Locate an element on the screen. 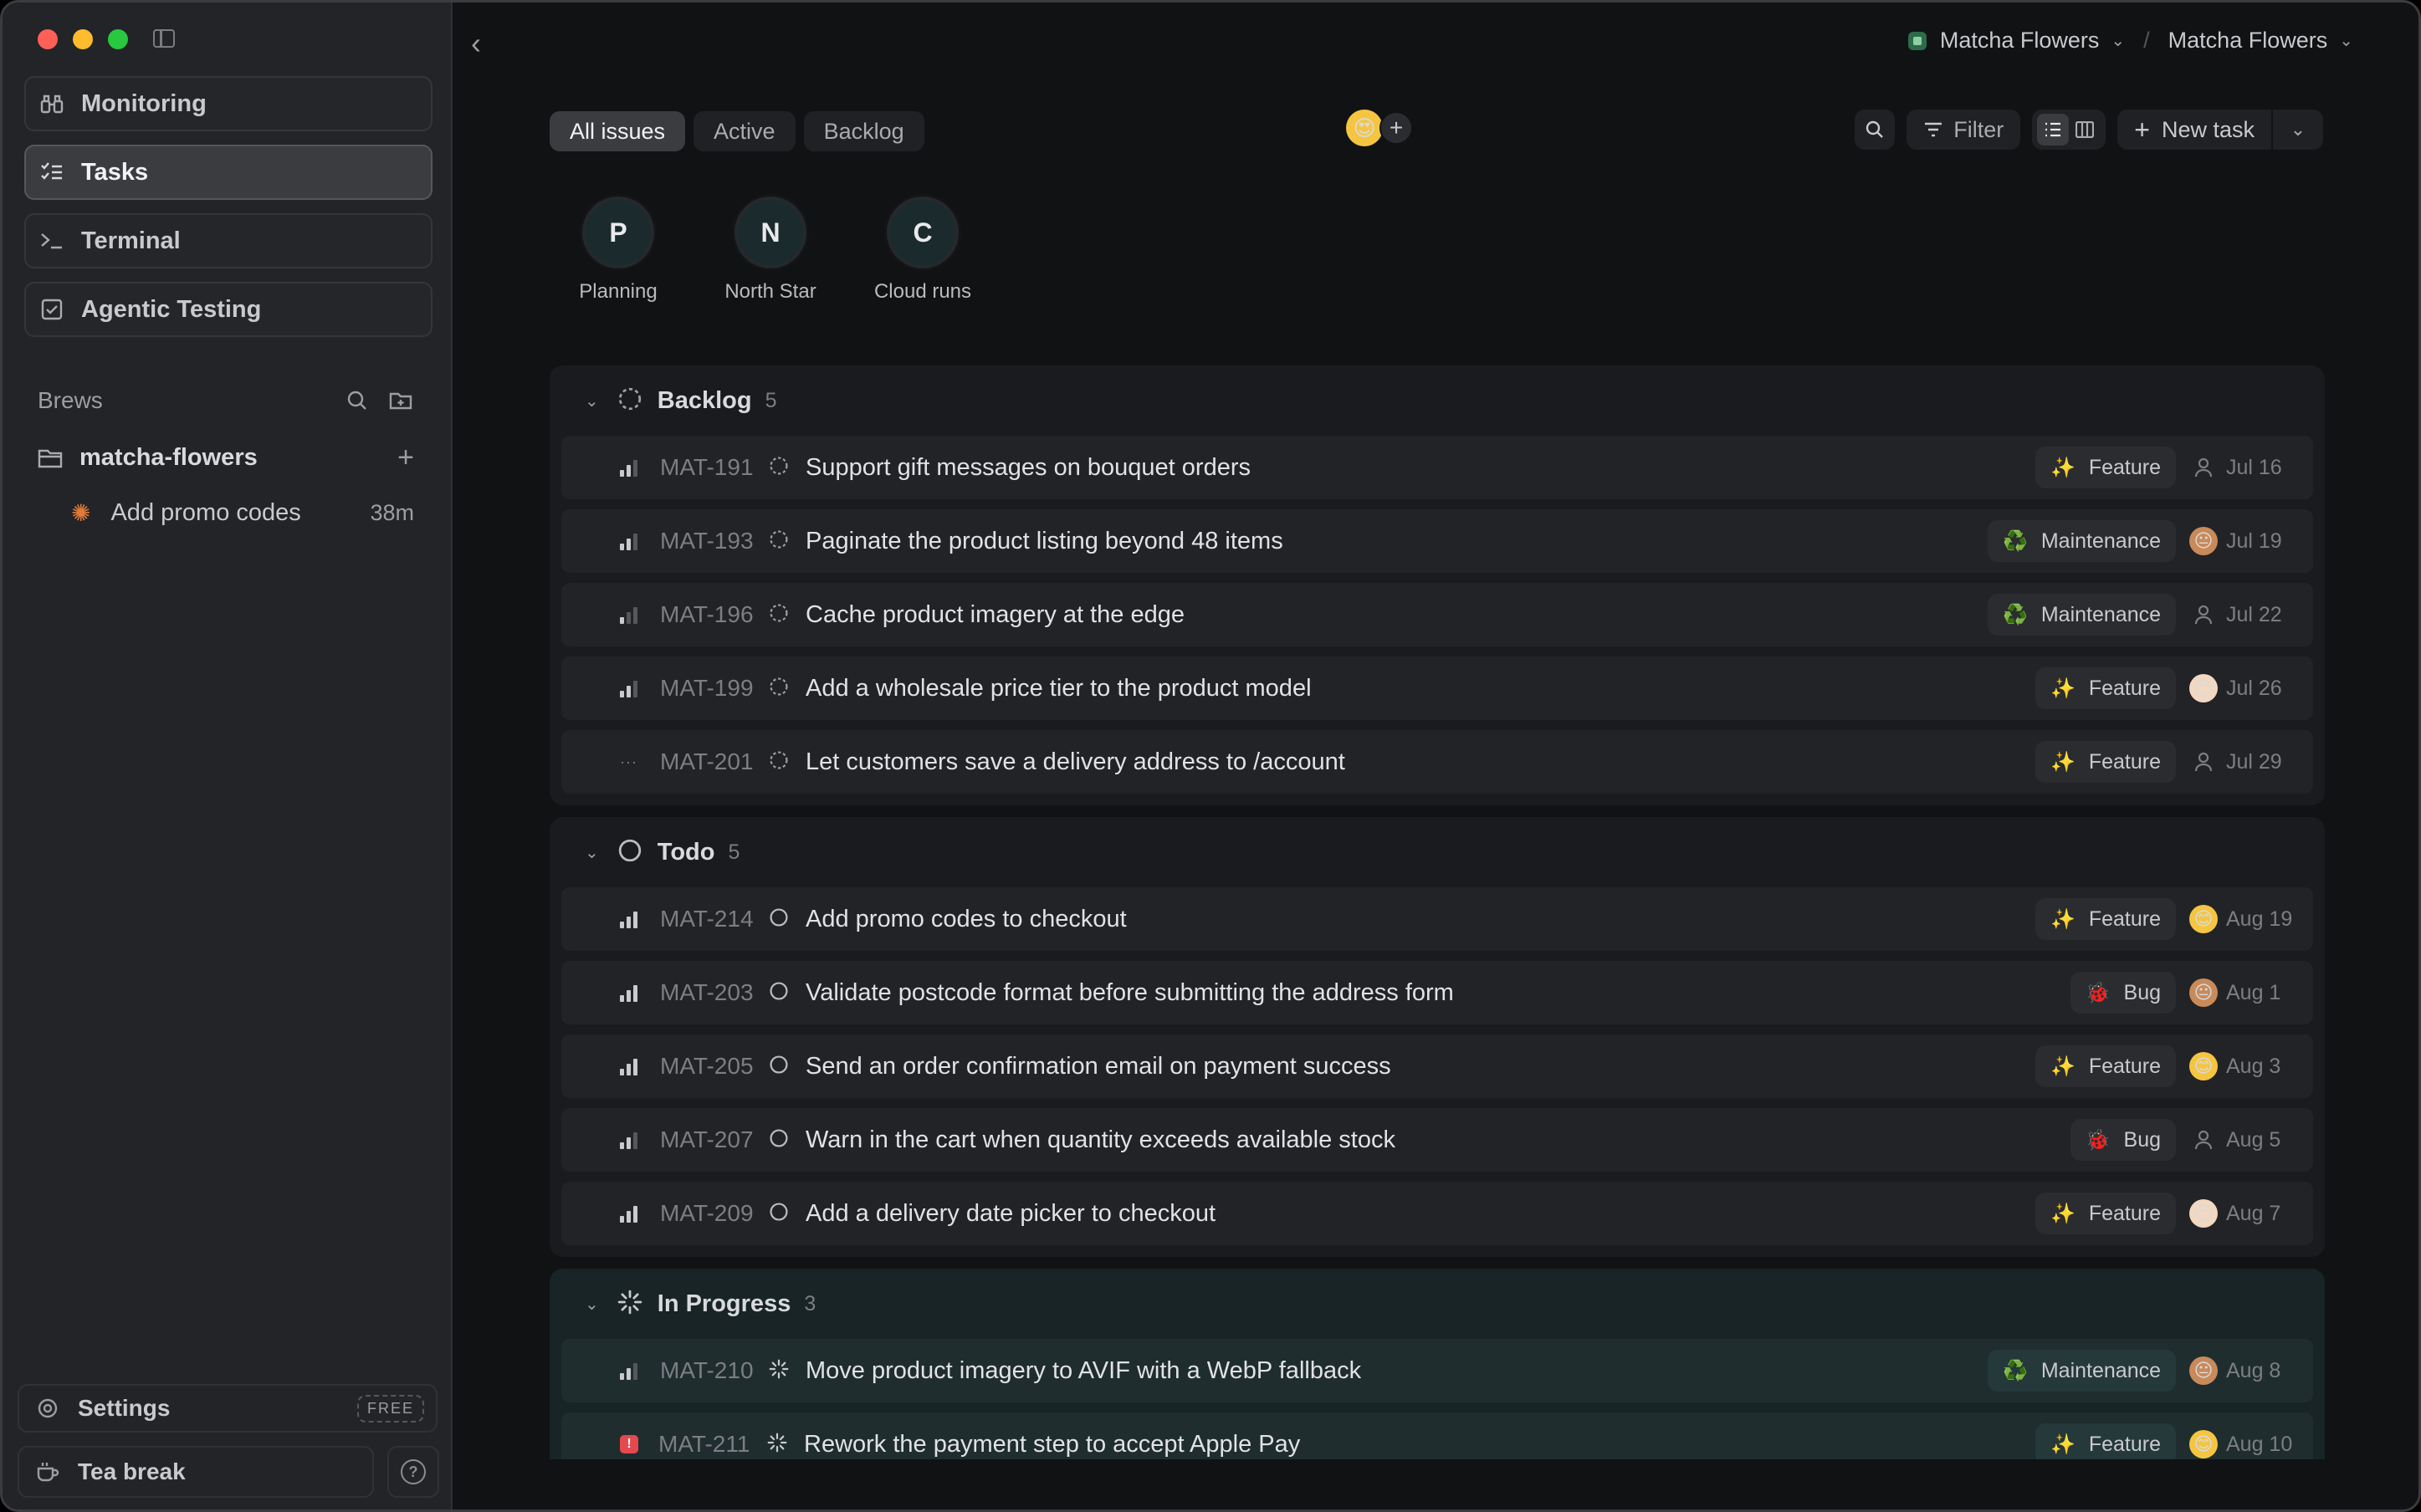  sidebar-toggle-icon is located at coordinates (164, 38).